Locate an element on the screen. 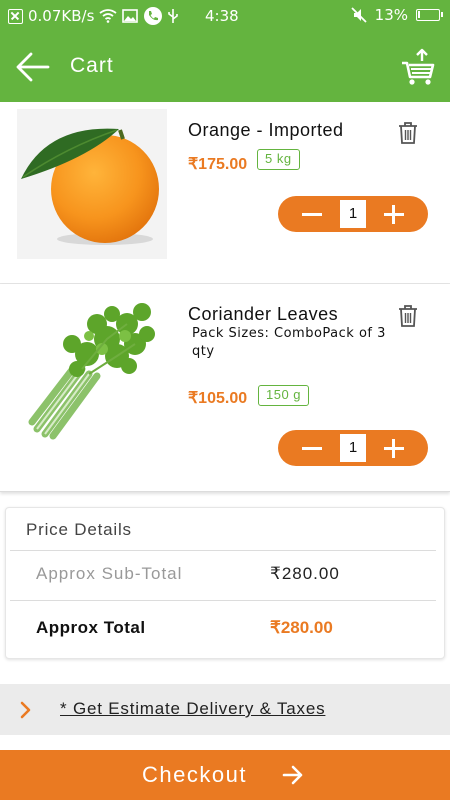 The image size is (450, 800). status-right: 13% is located at coordinates (397, 15).